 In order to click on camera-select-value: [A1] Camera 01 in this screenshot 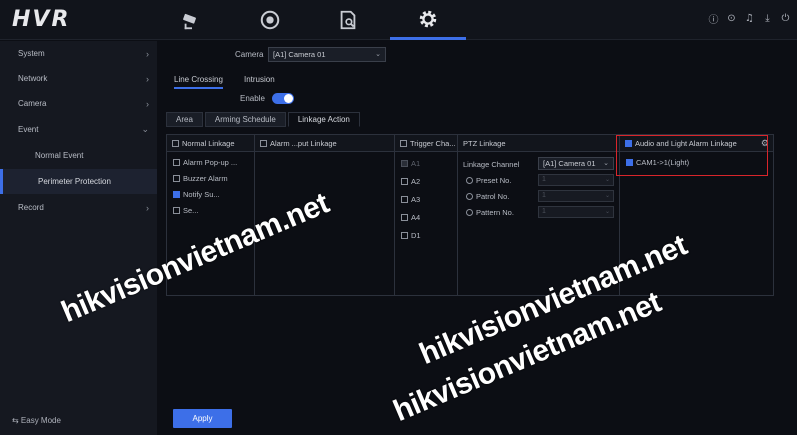, I will do `click(299, 54)`.